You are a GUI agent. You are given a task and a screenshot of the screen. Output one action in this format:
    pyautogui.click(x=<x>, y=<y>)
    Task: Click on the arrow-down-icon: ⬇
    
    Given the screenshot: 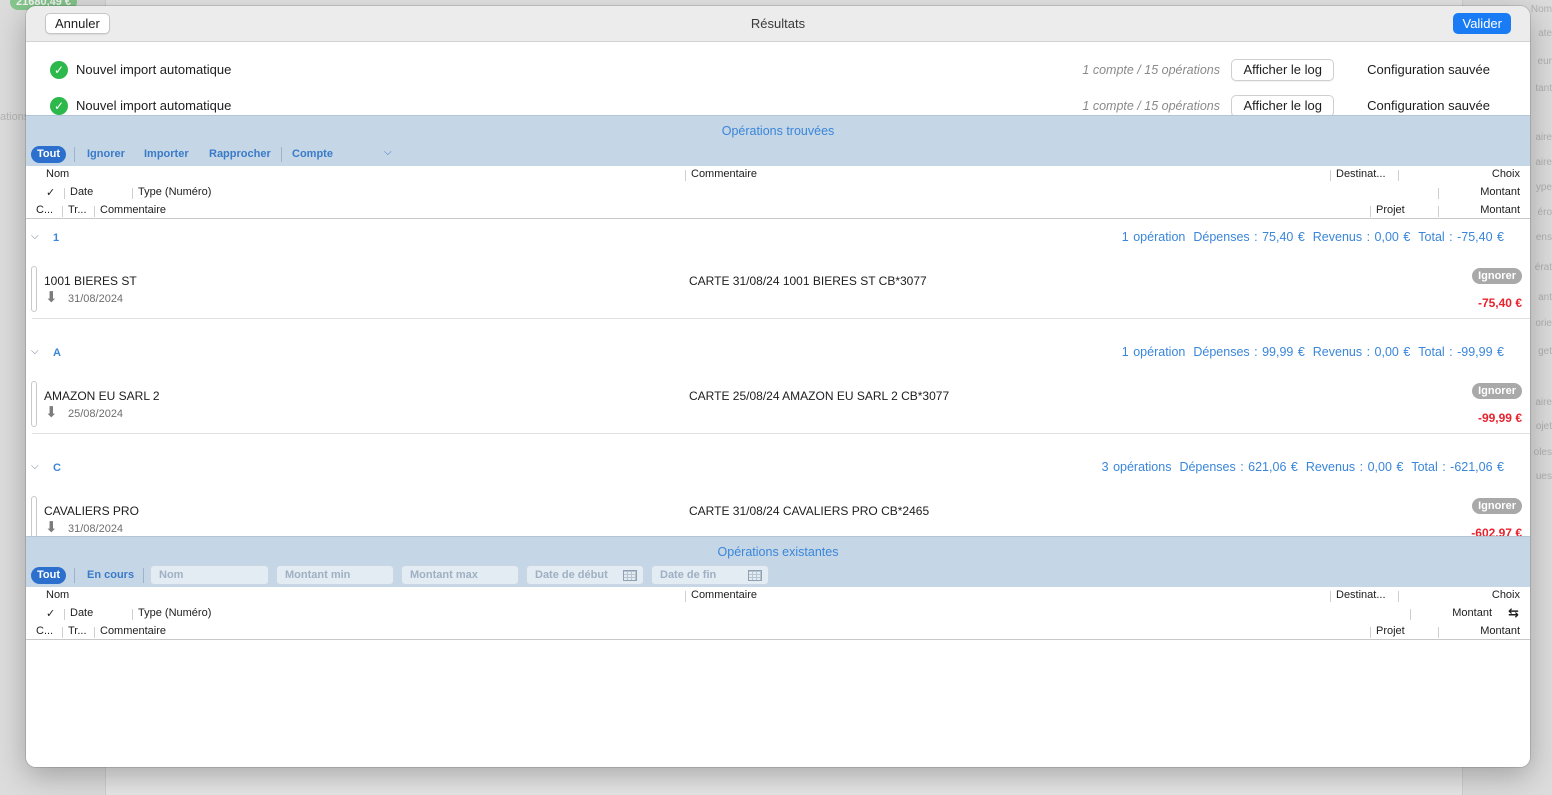 What is the action you would take?
    pyautogui.click(x=51, y=412)
    